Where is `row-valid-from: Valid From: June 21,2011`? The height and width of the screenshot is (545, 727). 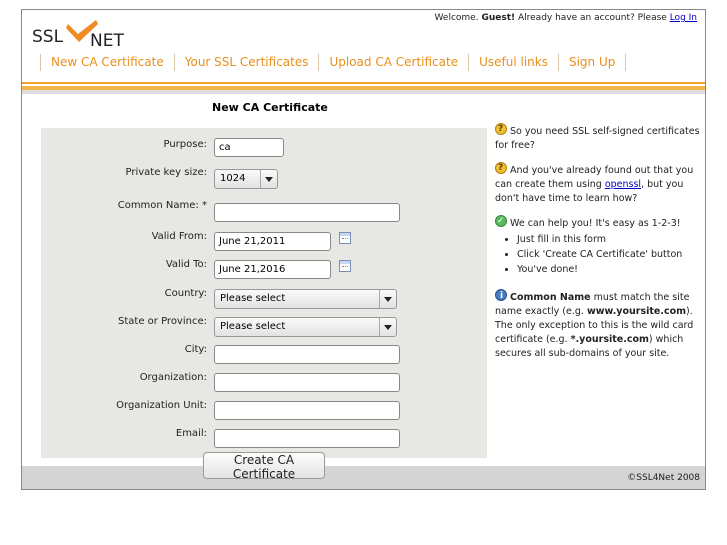
row-valid-from: Valid From: June 21,2011 is located at coordinates (264, 241).